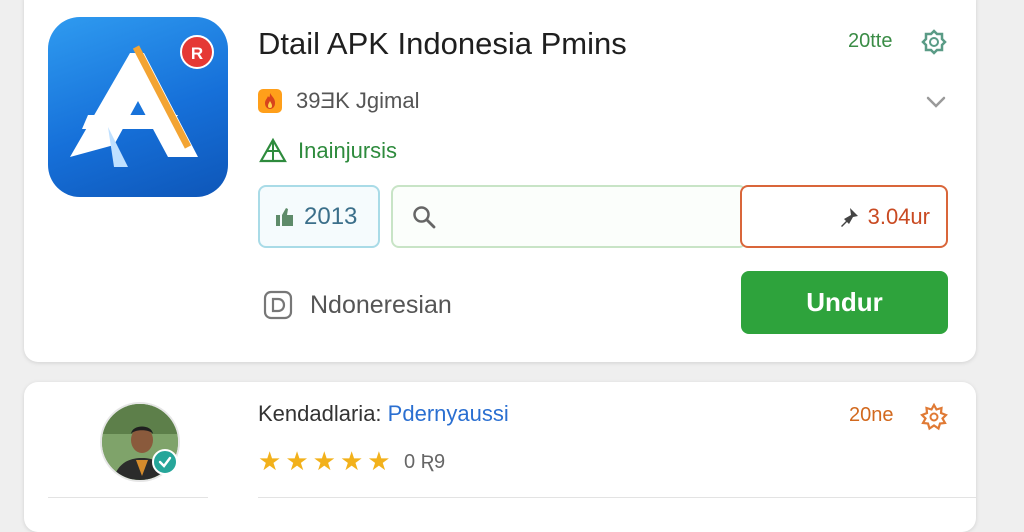 This screenshot has width=1024, height=532. Describe the element at coordinates (197, 52) in the screenshot. I see `app-badge: R` at that location.